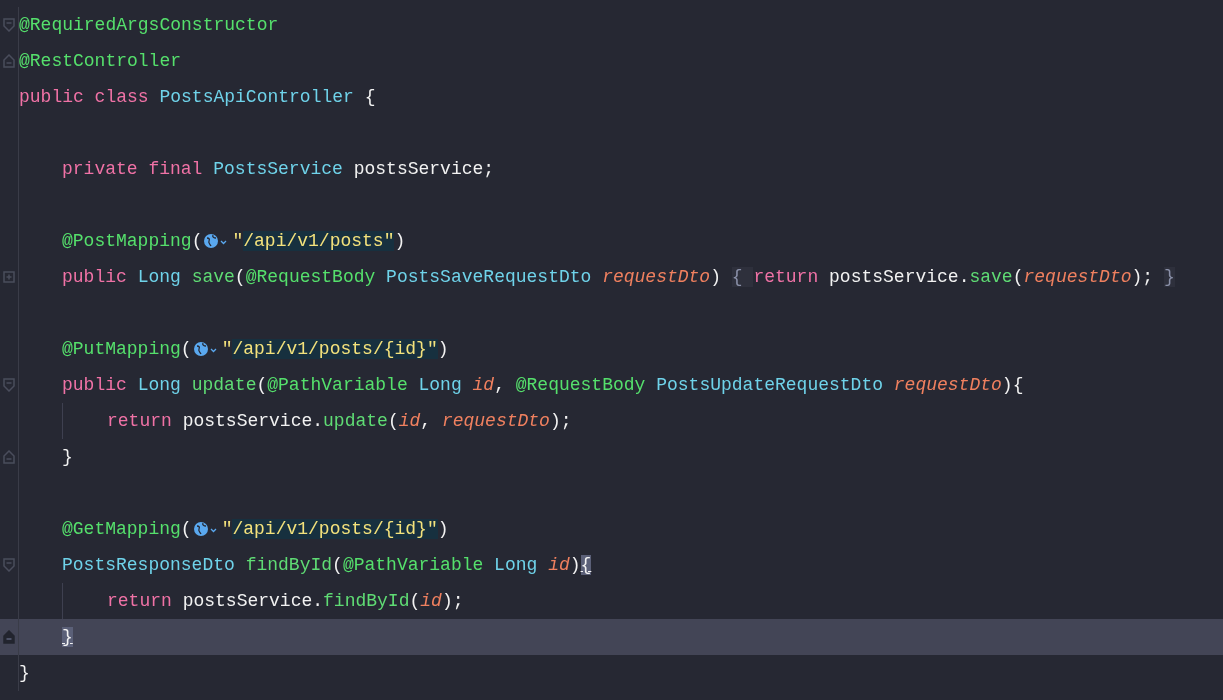 The image size is (1223, 700). I want to click on code-text: @RequiredArgsConstructor, so click(149, 25).